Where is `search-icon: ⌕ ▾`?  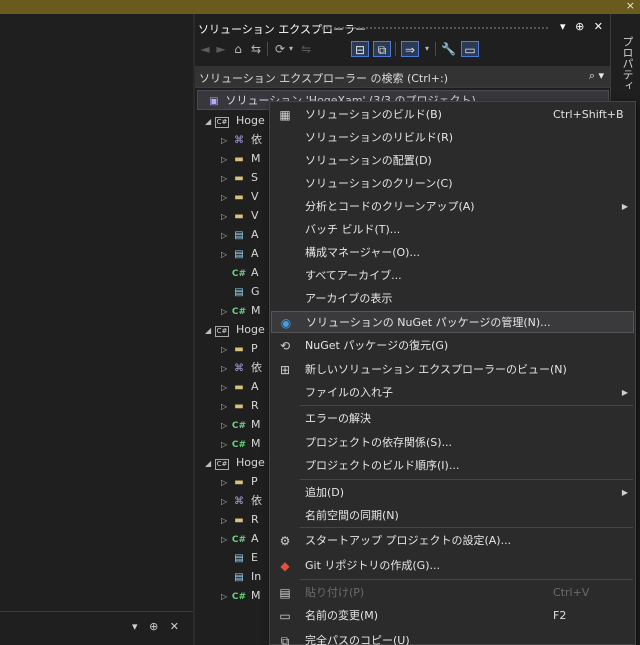
search-icon: ⌕ ▾ is located at coordinates (596, 76).